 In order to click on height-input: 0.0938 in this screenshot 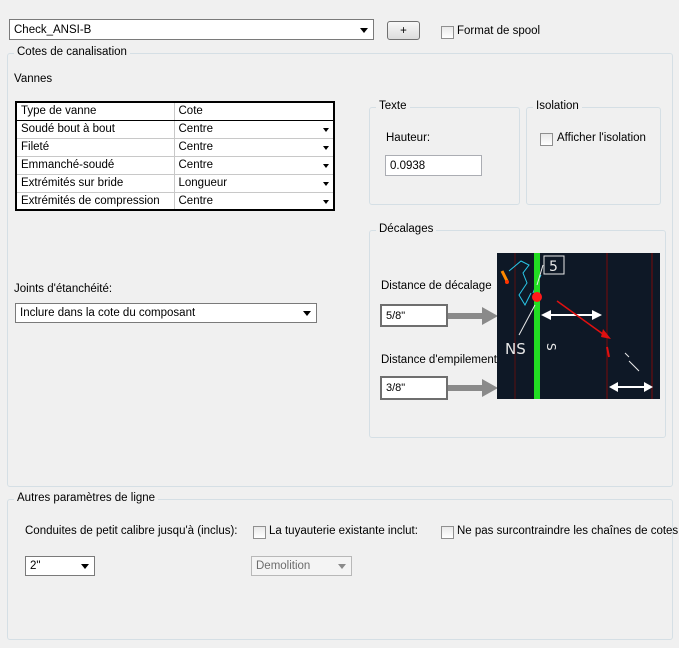, I will do `click(433, 165)`.